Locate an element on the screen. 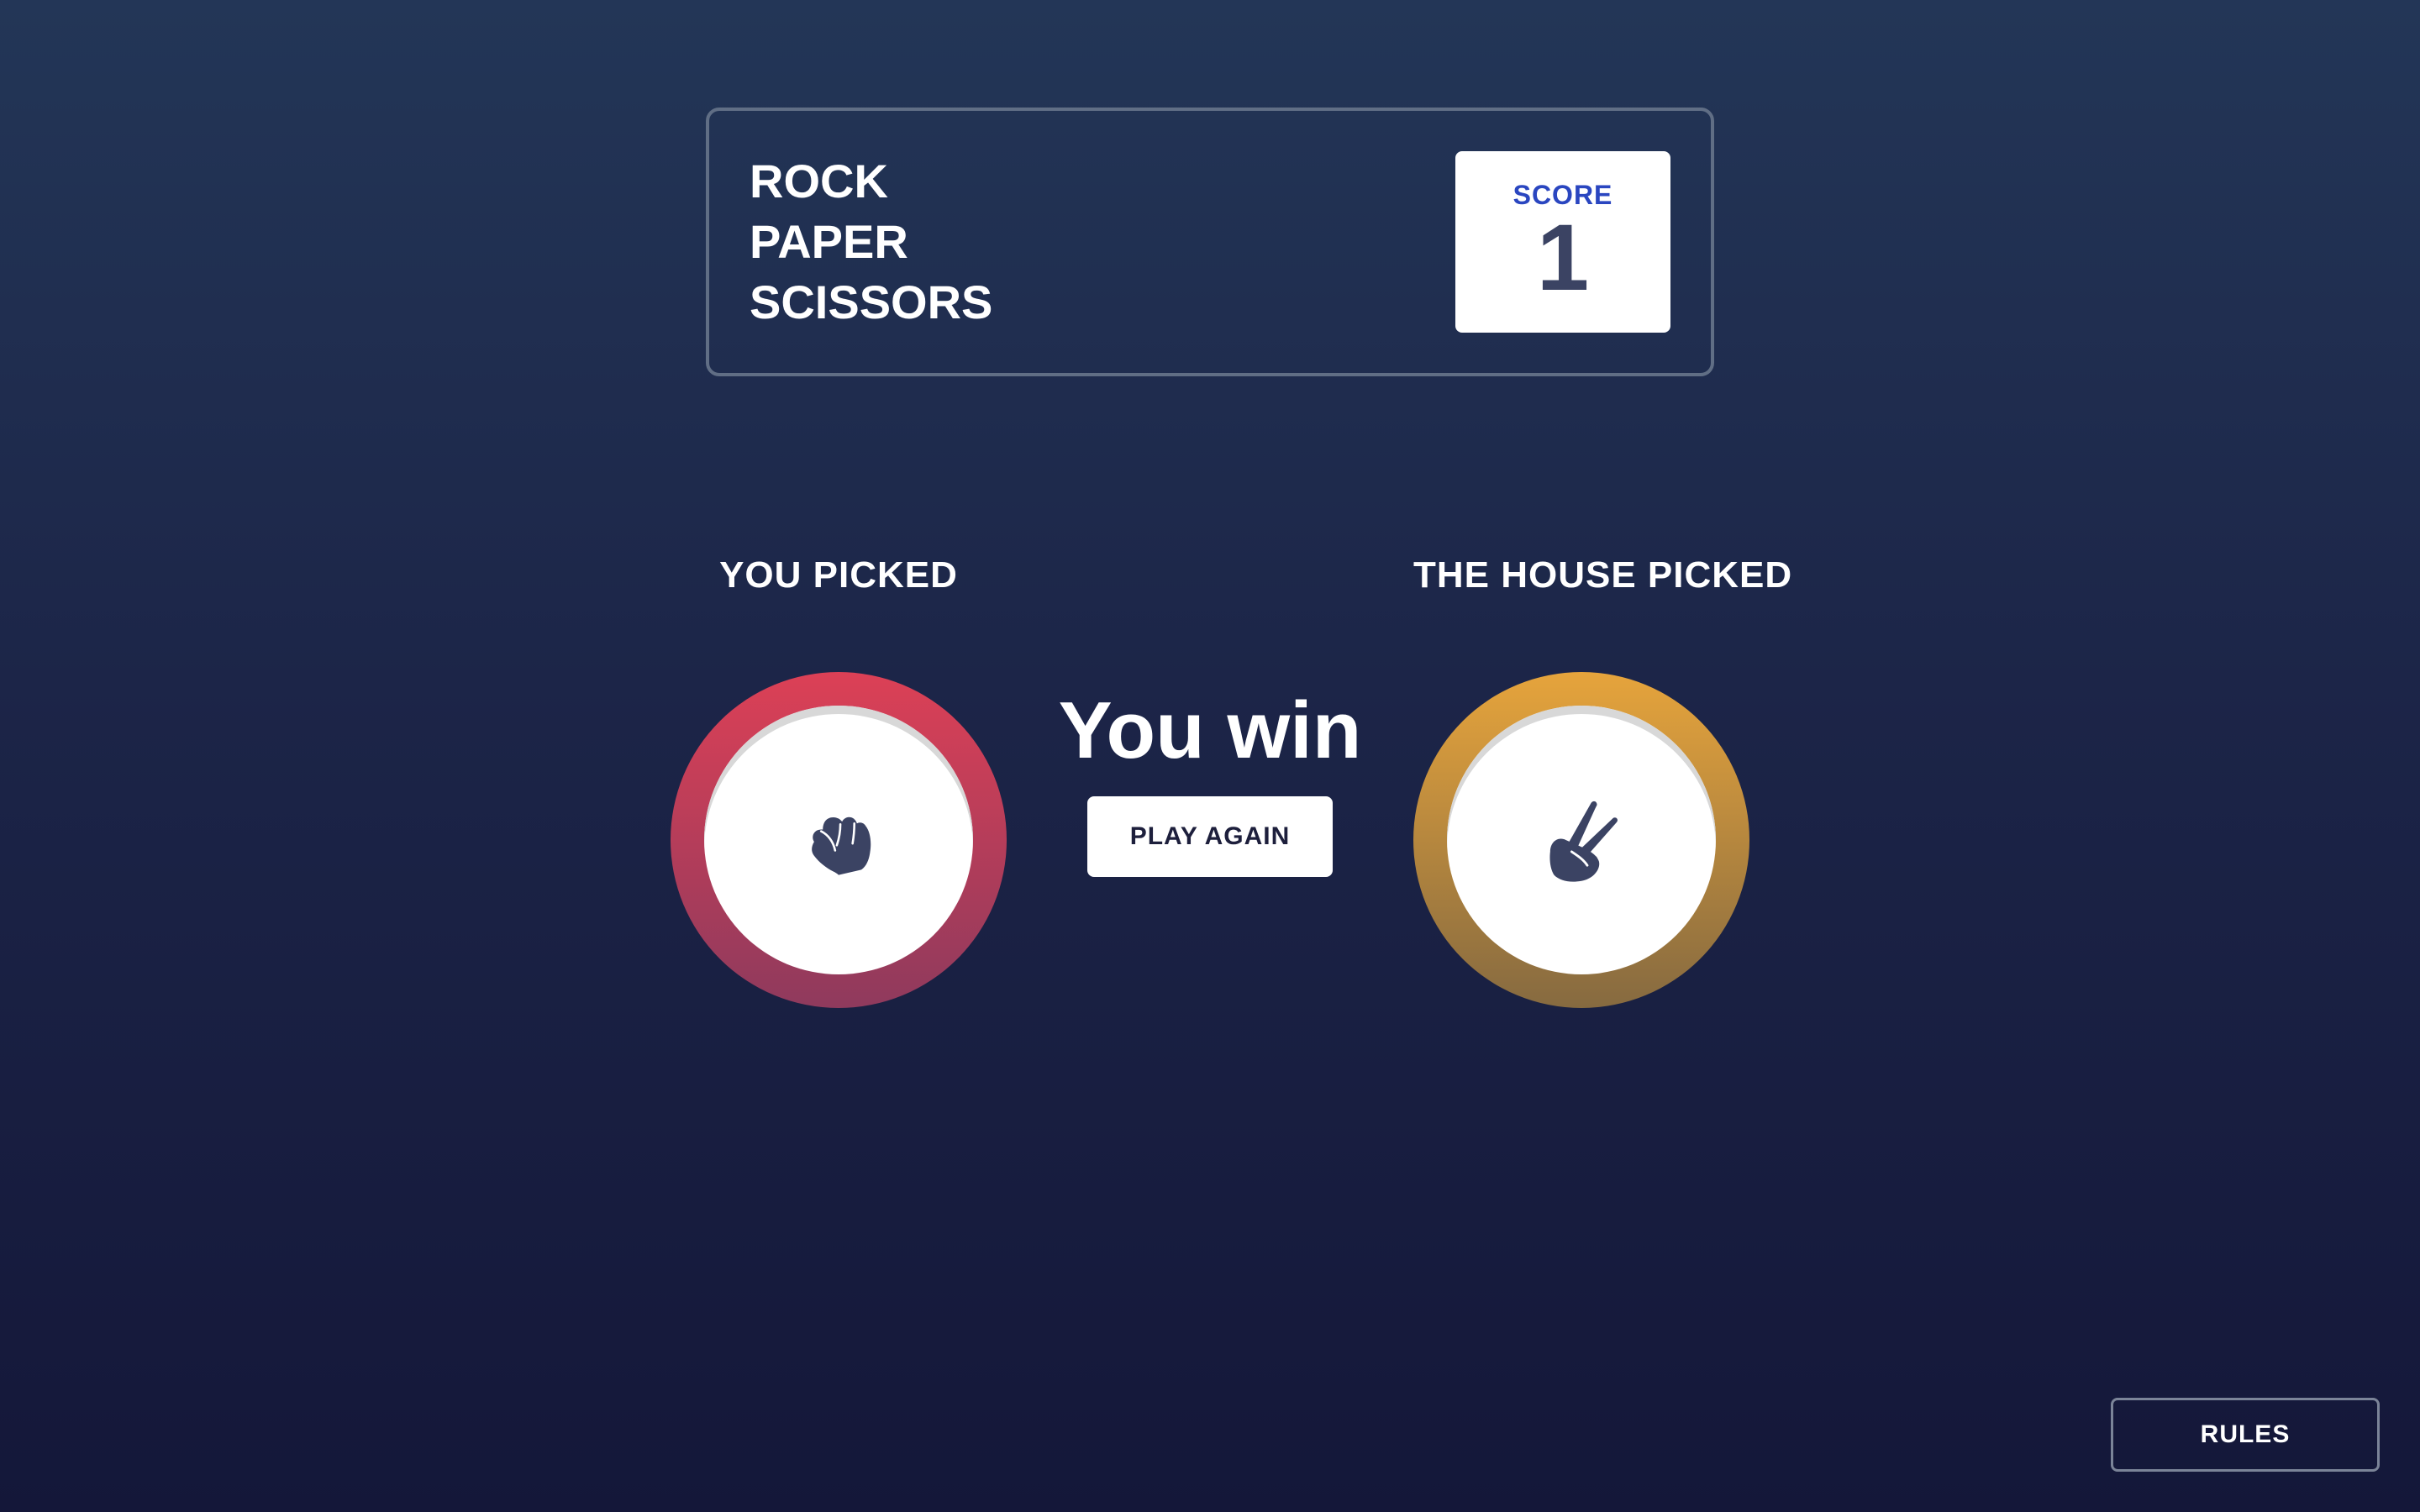  result-panel: You win PLAY AGAIN is located at coordinates (1210, 778).